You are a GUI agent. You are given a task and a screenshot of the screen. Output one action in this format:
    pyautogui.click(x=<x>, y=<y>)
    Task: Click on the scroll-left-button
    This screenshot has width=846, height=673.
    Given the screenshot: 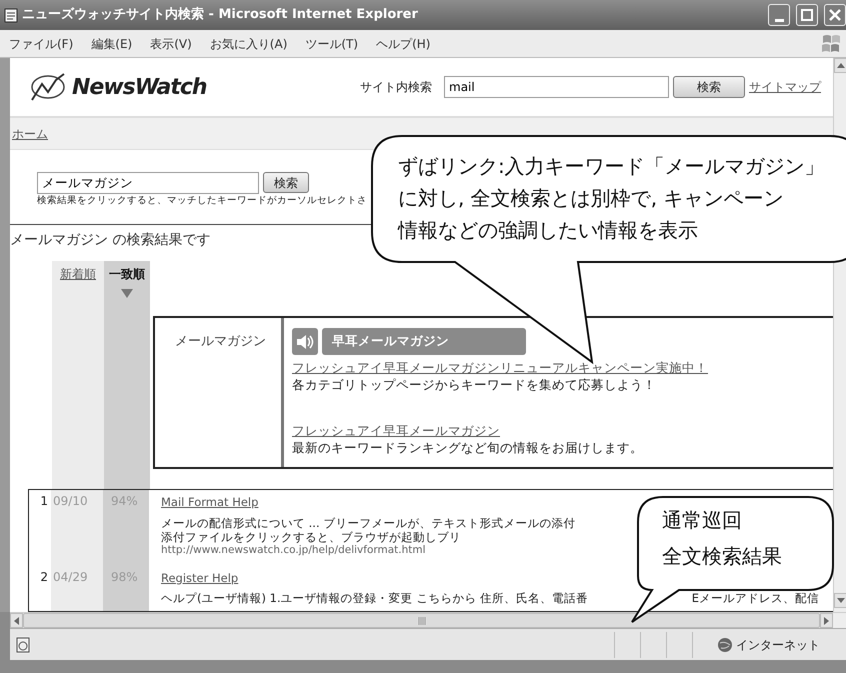 What is the action you would take?
    pyautogui.click(x=16, y=620)
    